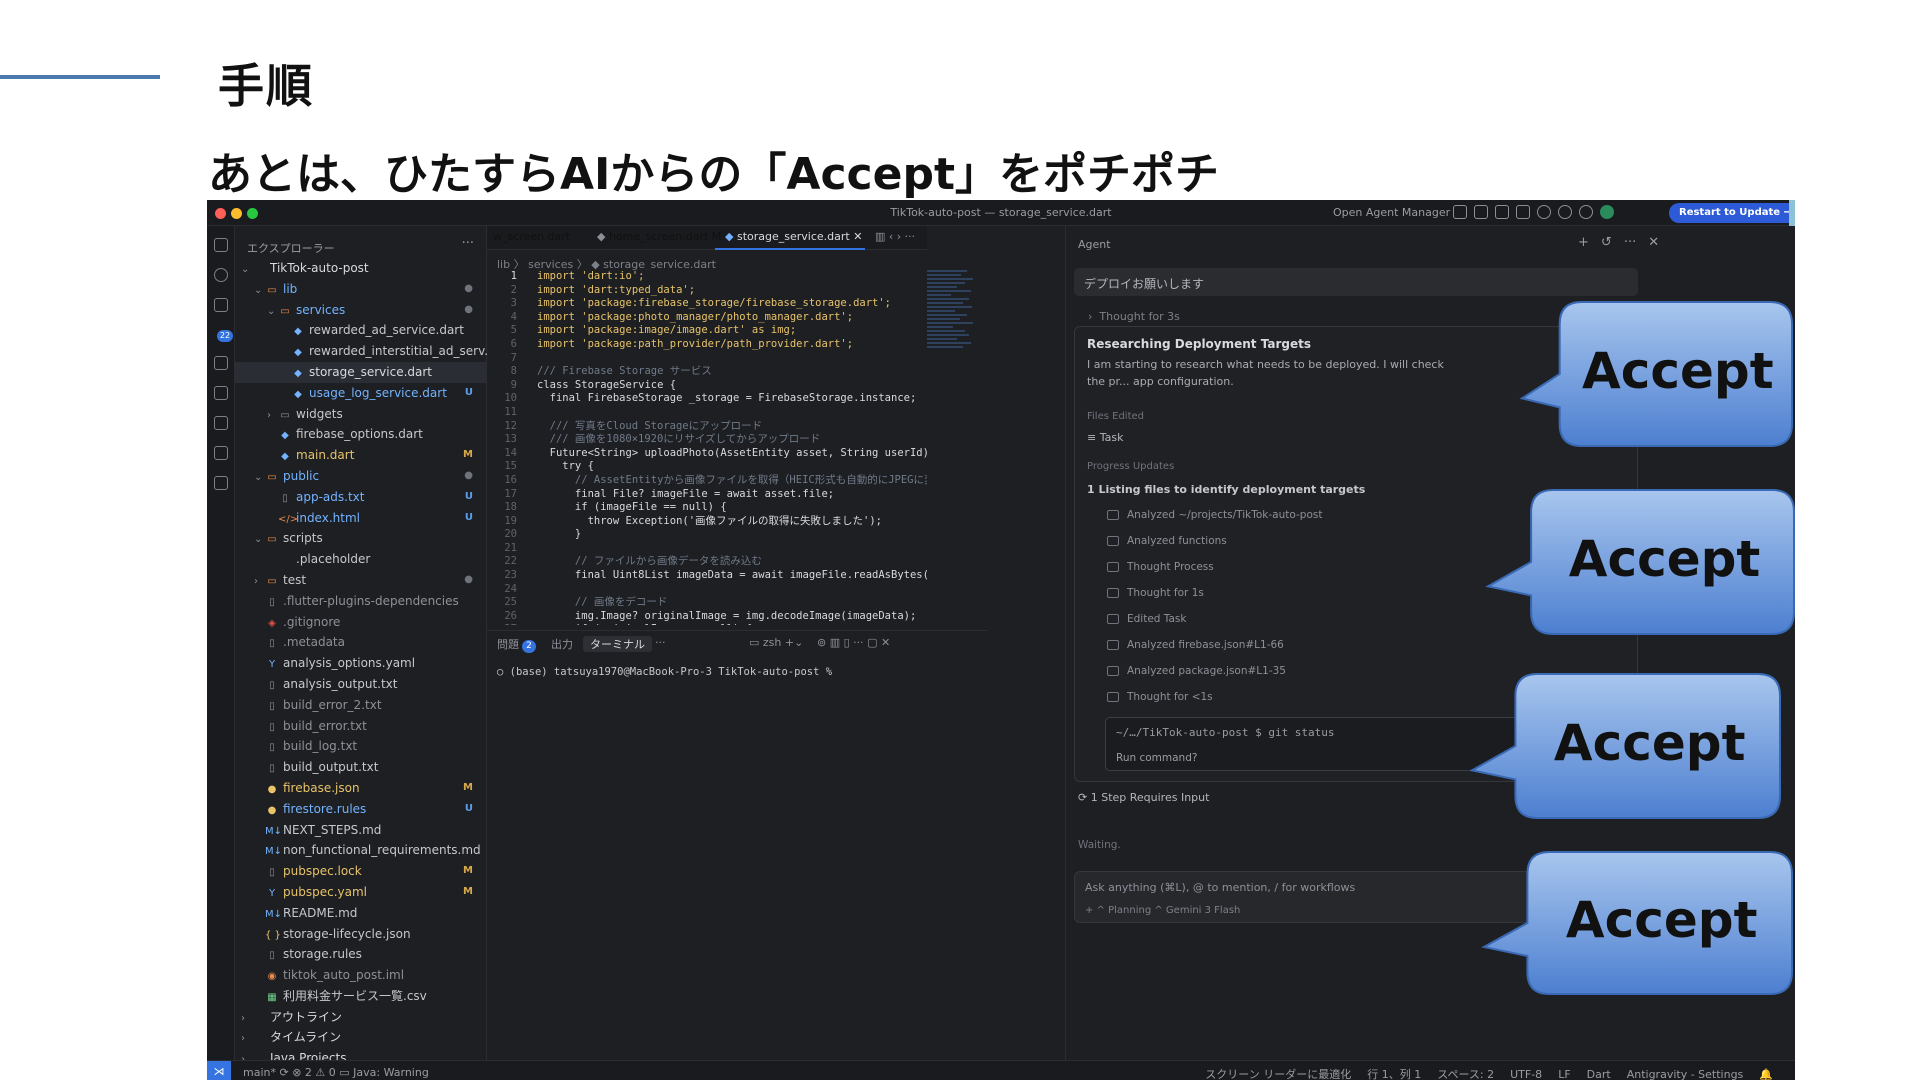 The width and height of the screenshot is (1920, 1080). What do you see at coordinates (1630, 242) in the screenshot?
I see `agent-more-icon: ···` at bounding box center [1630, 242].